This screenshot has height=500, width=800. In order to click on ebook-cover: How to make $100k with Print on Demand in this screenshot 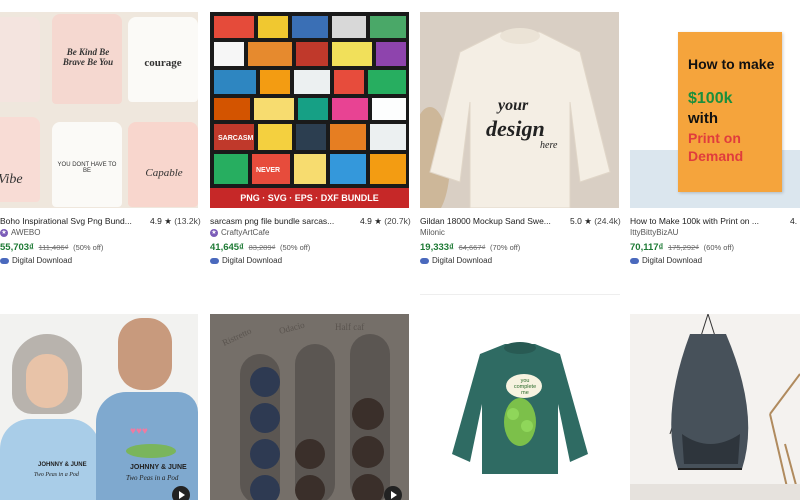, I will do `click(730, 112)`.